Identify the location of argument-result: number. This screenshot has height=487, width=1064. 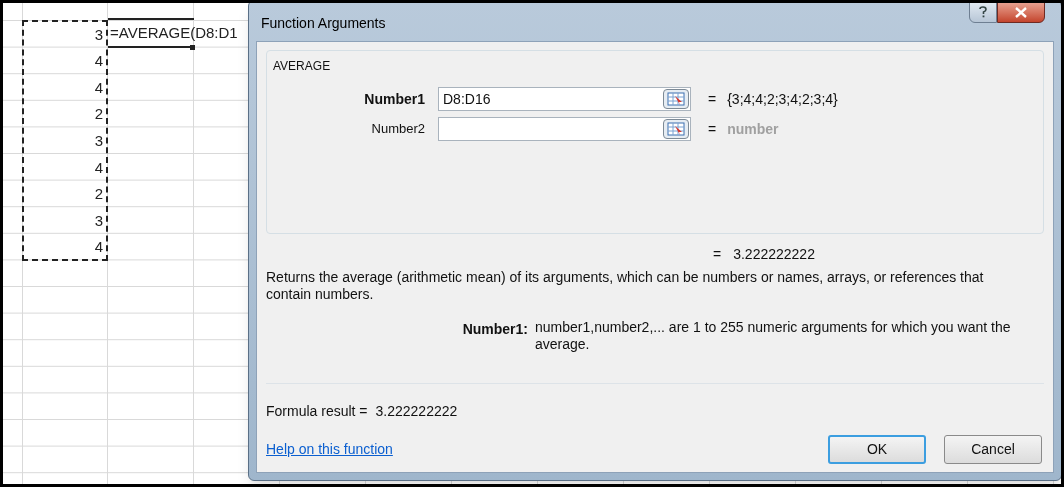
(753, 129).